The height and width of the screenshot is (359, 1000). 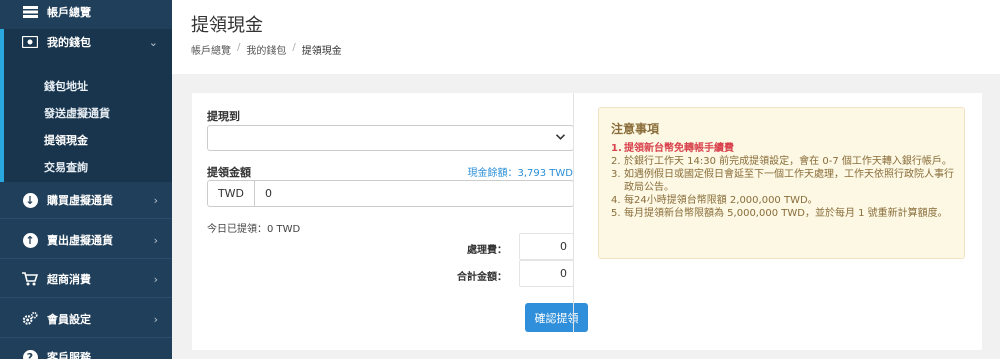 What do you see at coordinates (69, 42) in the screenshot?
I see `sidebar-item-label: 我的錢包` at bounding box center [69, 42].